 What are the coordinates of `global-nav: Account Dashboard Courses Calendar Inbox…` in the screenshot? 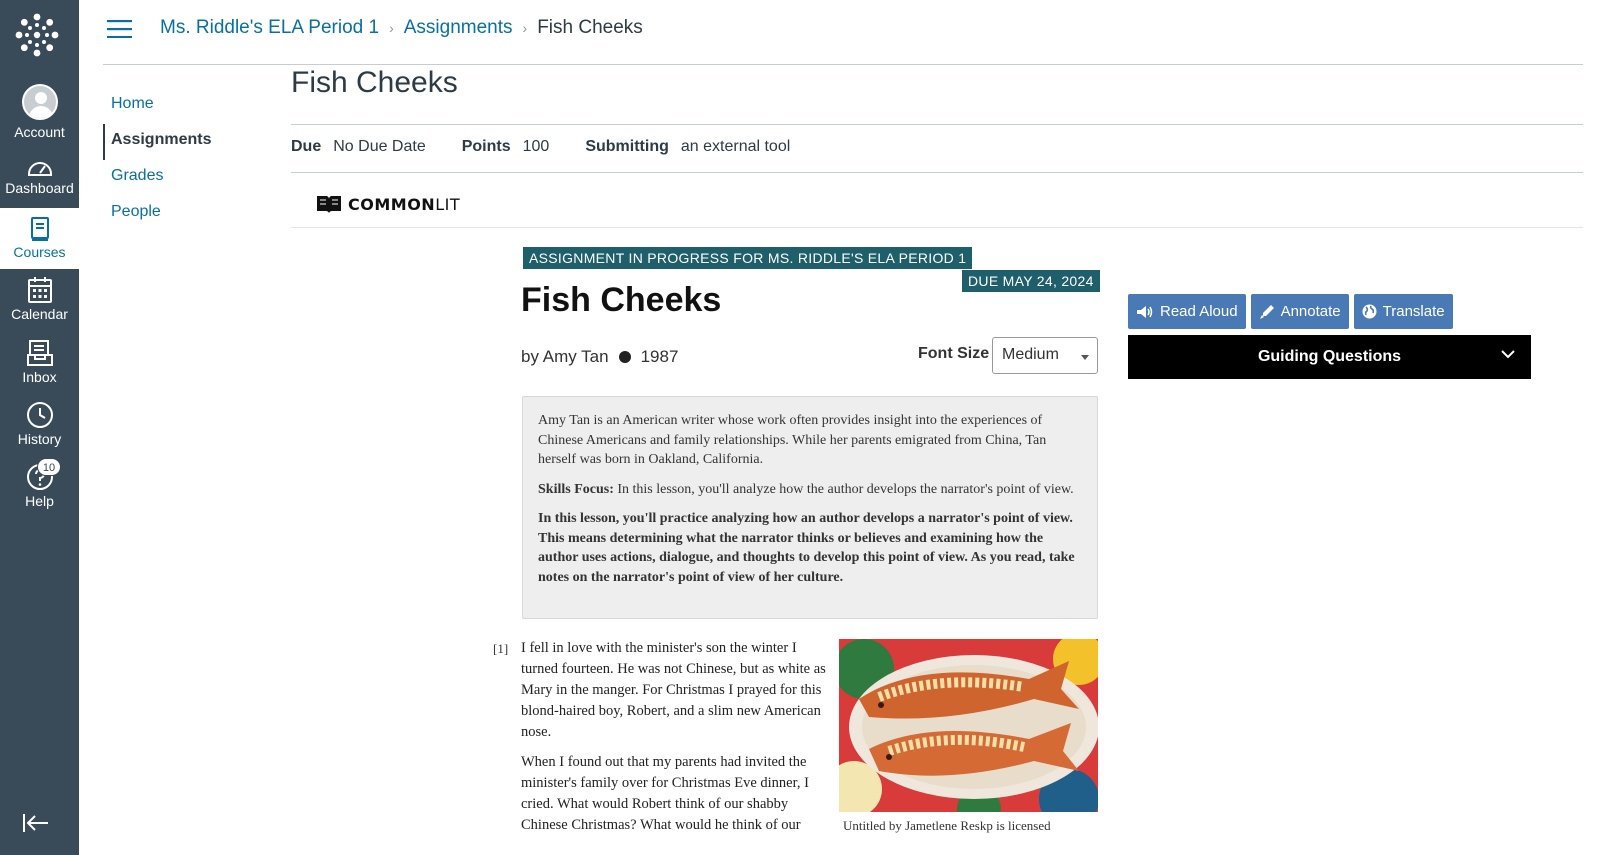 It's located at (39, 427).